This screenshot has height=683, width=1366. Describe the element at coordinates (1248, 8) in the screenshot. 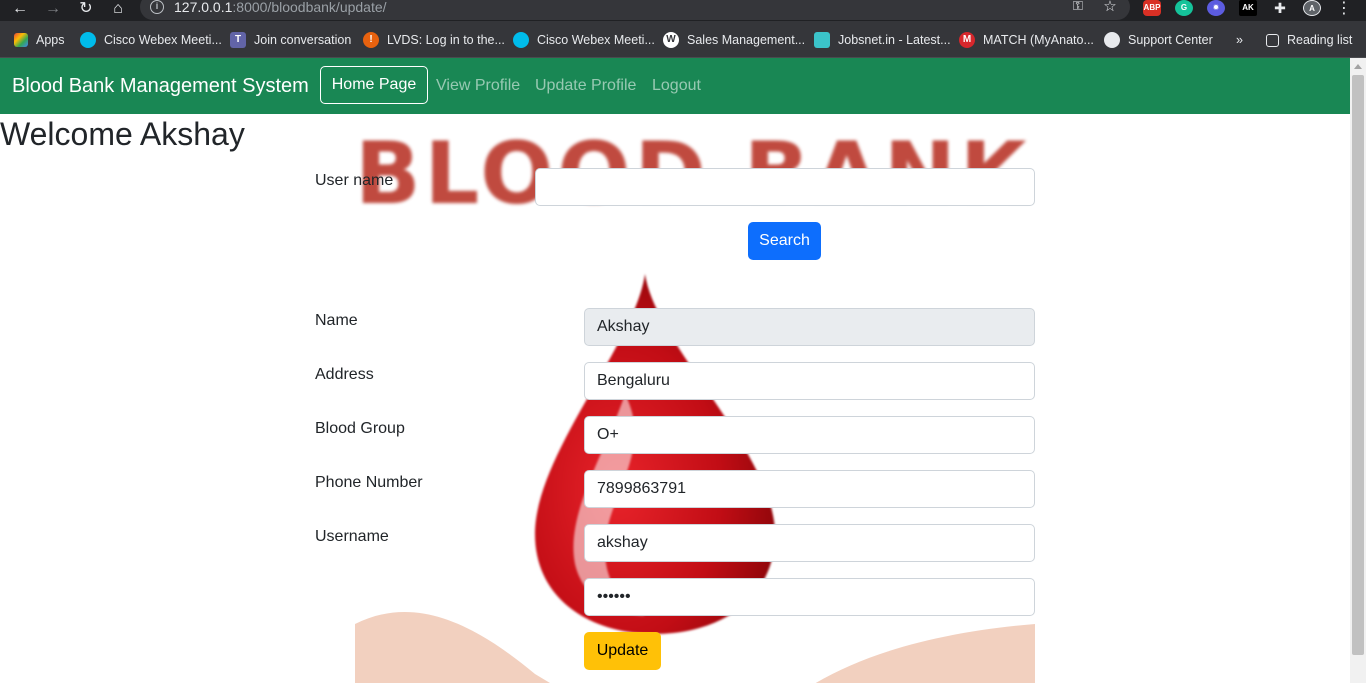

I see `ak-extension-icon: AK` at that location.